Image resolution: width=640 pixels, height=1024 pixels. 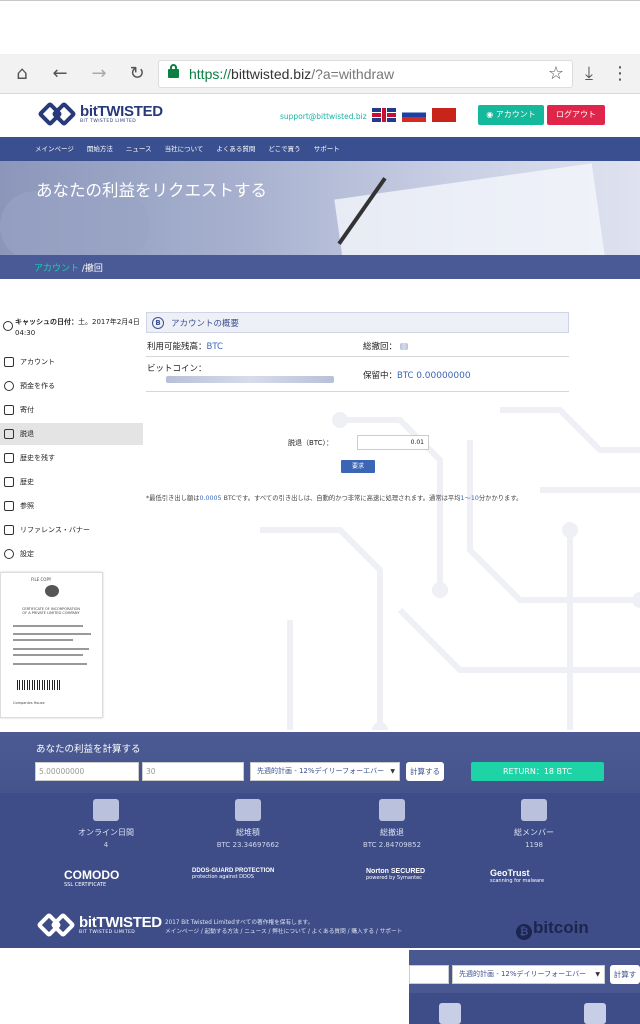 I want to click on breadcrumb-bar: アカウント /撤回, so click(x=320, y=267).